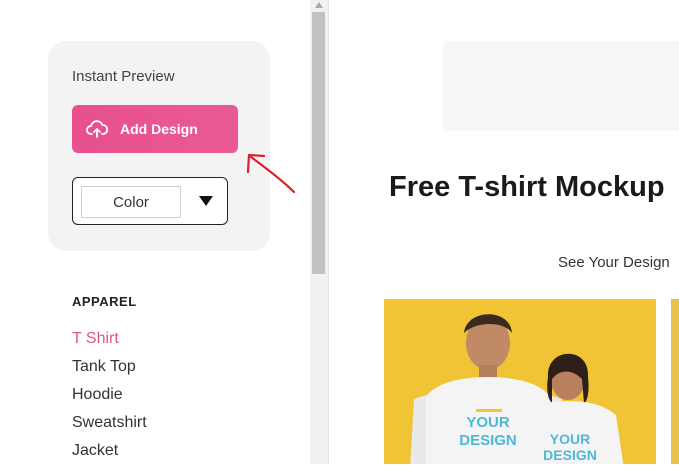  What do you see at coordinates (97, 129) in the screenshot?
I see `cloud-upload-icon` at bounding box center [97, 129].